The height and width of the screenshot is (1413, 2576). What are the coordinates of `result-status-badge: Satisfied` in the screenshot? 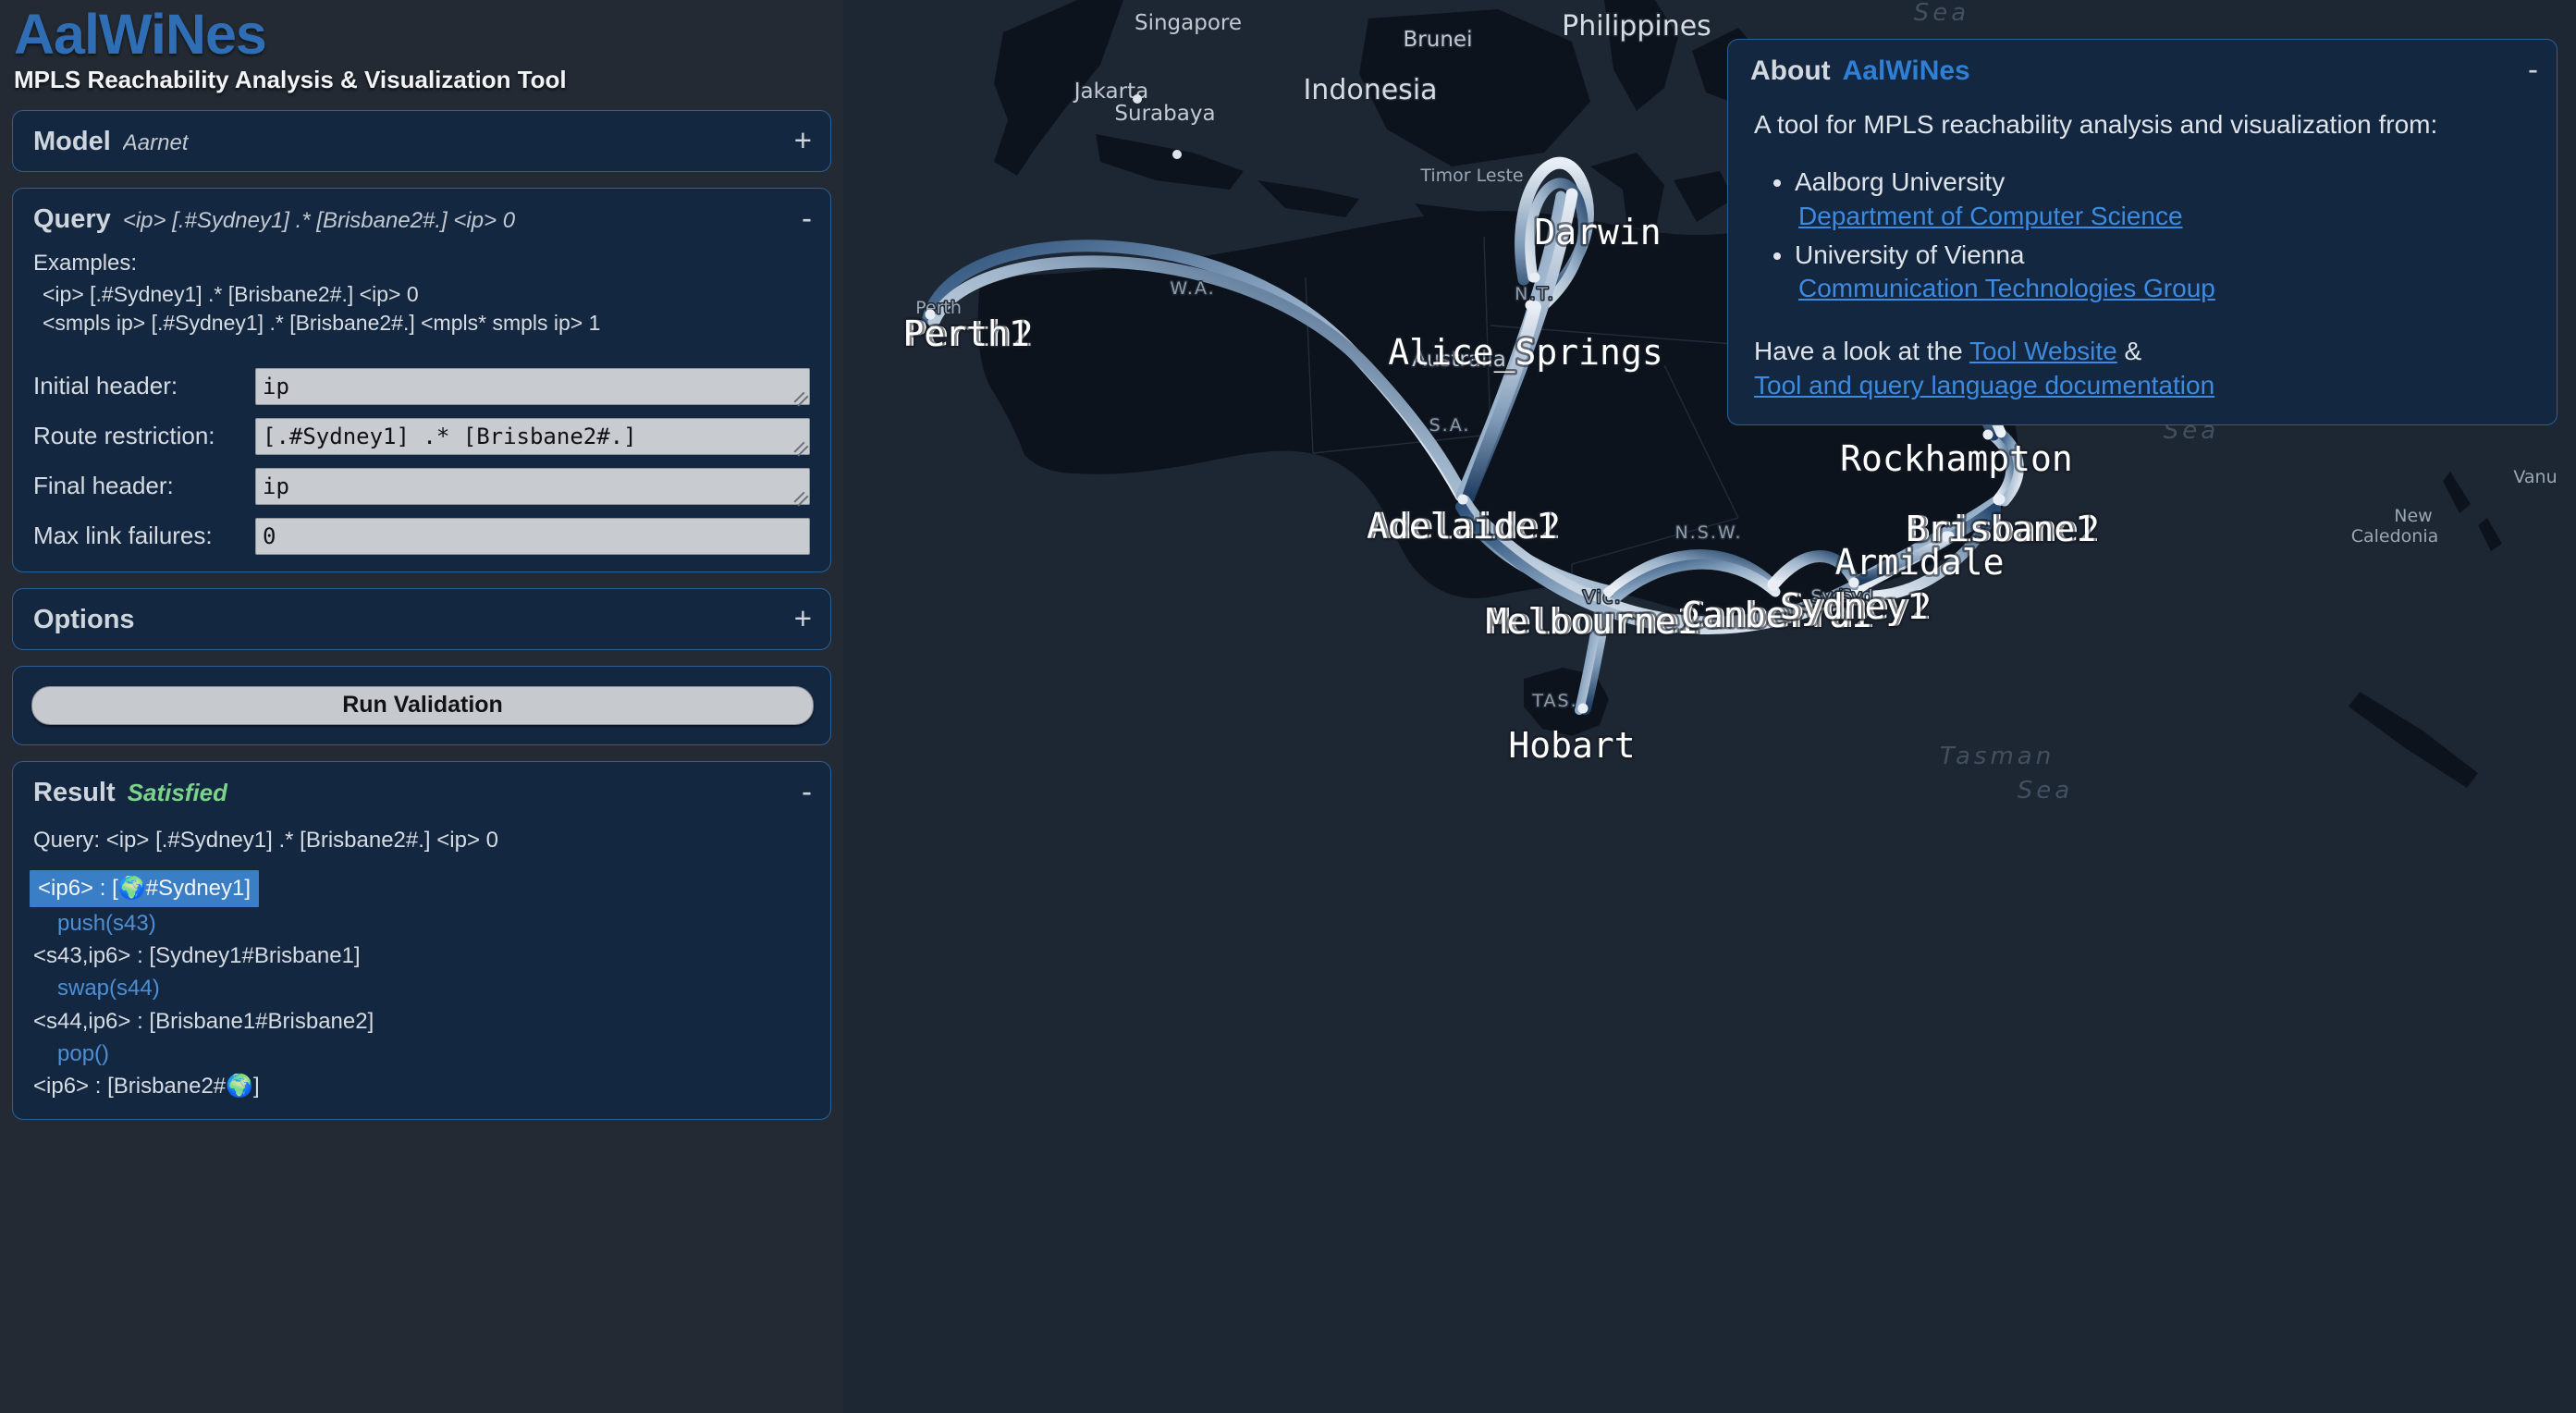 It's located at (177, 792).